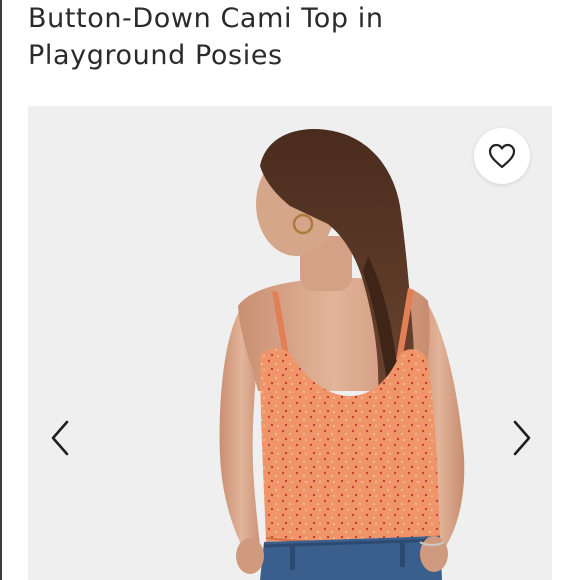 The height and width of the screenshot is (580, 580). Describe the element at coordinates (206, 18) in the screenshot. I see `product-title-line-1: Button-Down Cami Top in` at that location.